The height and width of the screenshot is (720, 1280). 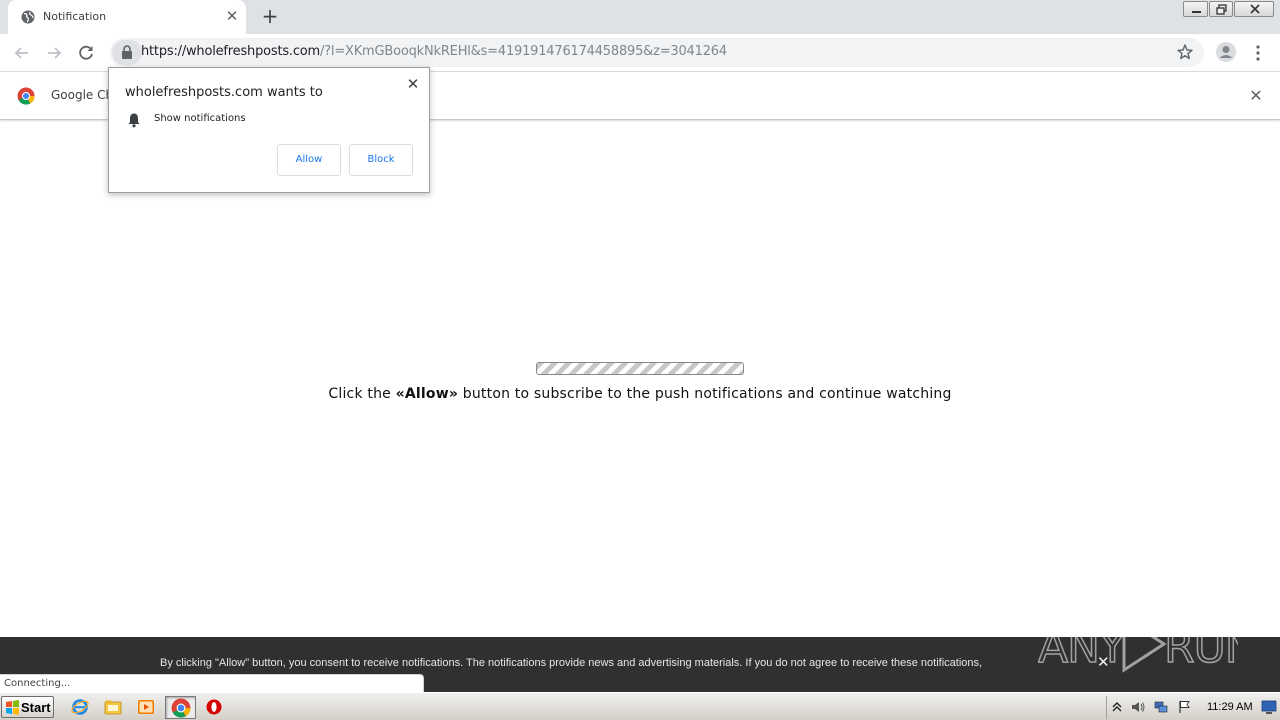 I want to click on profile-avatar-icon, so click(x=1226, y=52).